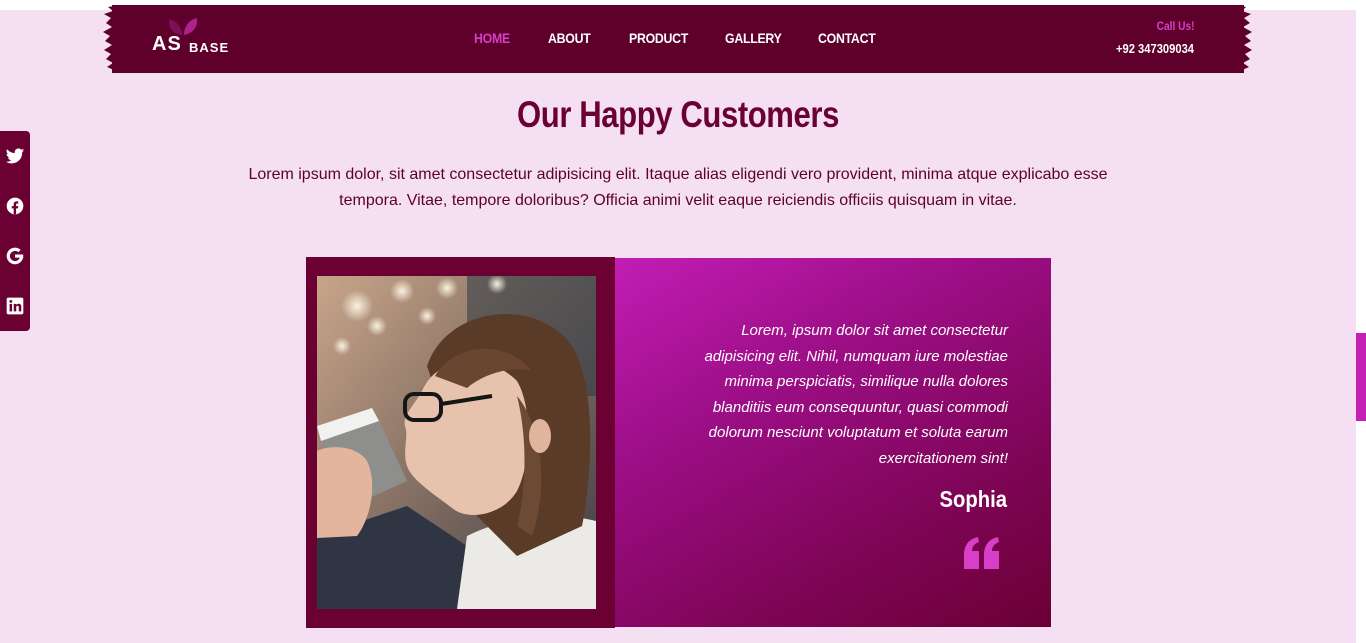 This screenshot has width=1366, height=643. What do you see at coordinates (1244, 39) in the screenshot?
I see `header-brush-edge-right` at bounding box center [1244, 39].